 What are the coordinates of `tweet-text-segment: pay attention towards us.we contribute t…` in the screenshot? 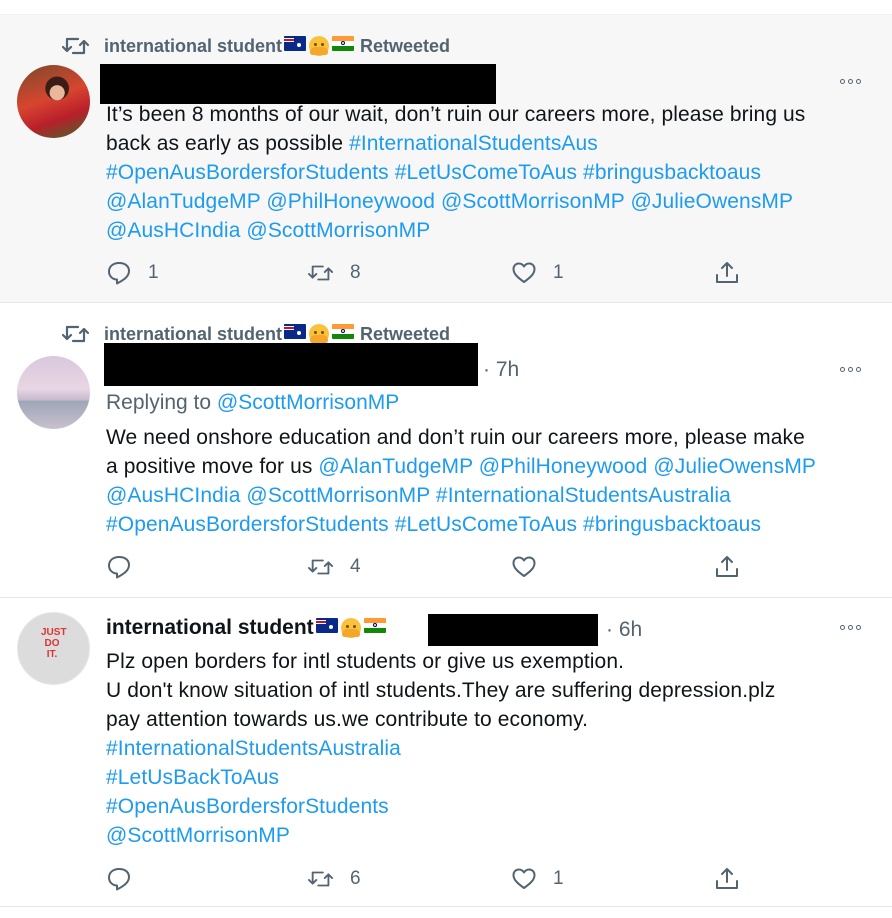 It's located at (347, 719).